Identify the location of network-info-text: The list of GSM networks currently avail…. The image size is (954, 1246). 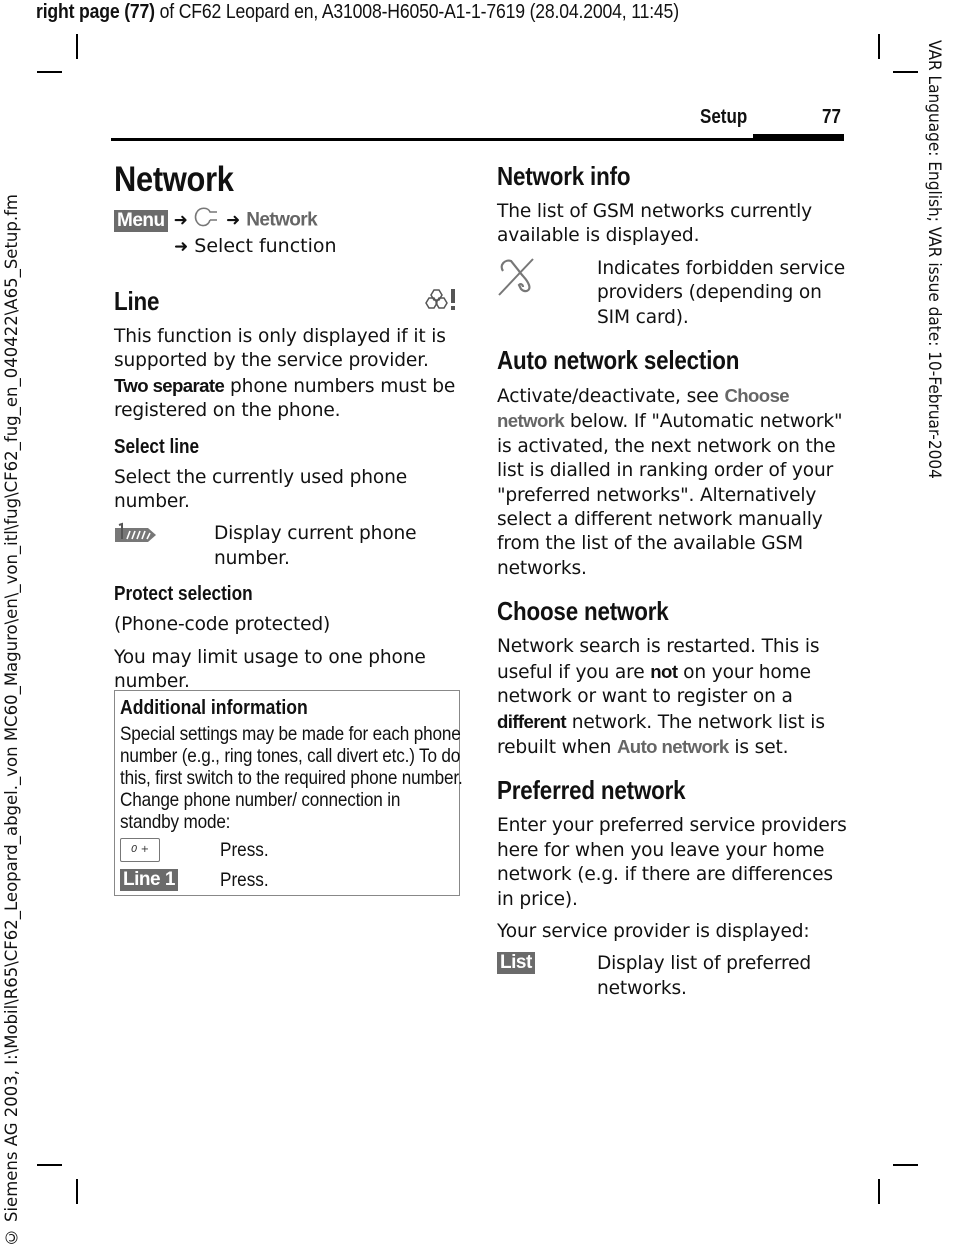
(654, 224).